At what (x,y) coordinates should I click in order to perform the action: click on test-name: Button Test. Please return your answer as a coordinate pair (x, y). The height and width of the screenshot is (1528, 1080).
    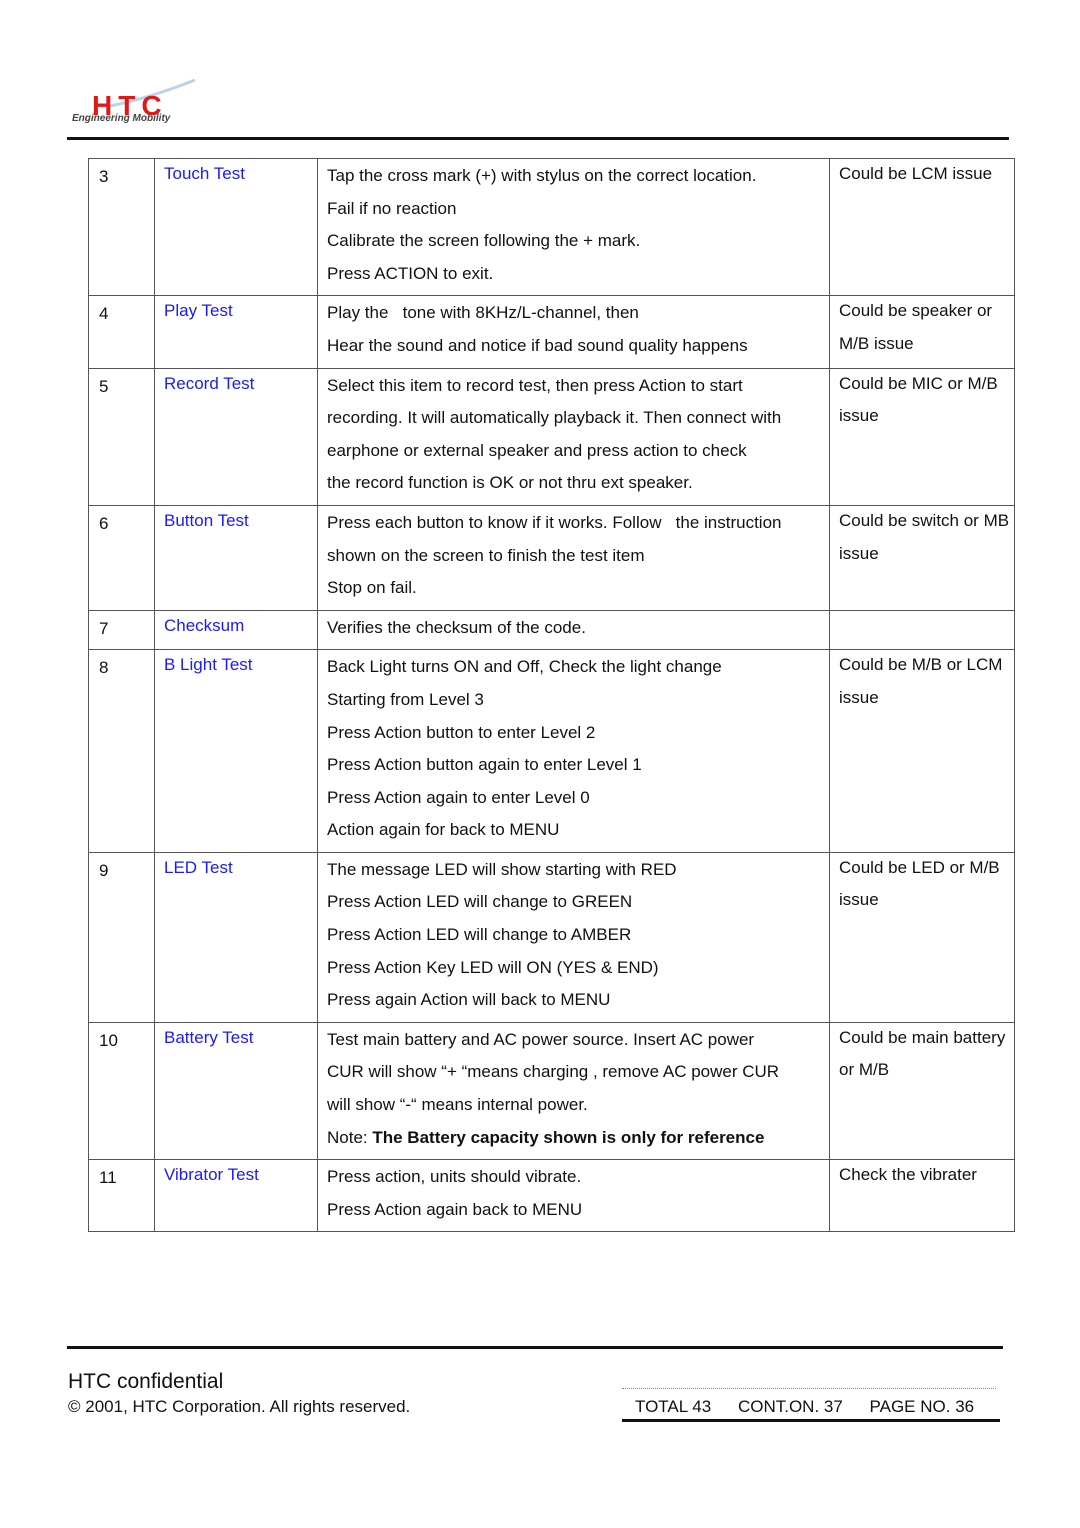
    Looking at the image, I should click on (236, 557).